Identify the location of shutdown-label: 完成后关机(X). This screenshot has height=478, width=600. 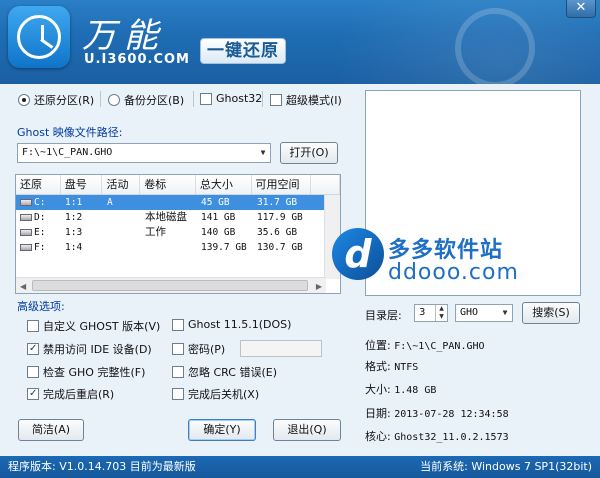
(224, 394).